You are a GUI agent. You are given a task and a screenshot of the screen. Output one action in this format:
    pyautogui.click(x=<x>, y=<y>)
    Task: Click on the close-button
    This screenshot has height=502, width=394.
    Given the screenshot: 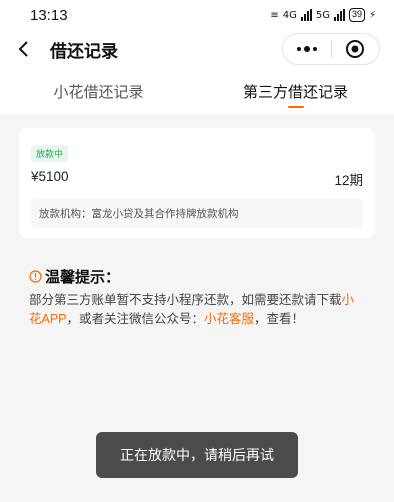 What is the action you would take?
    pyautogui.click(x=356, y=49)
    